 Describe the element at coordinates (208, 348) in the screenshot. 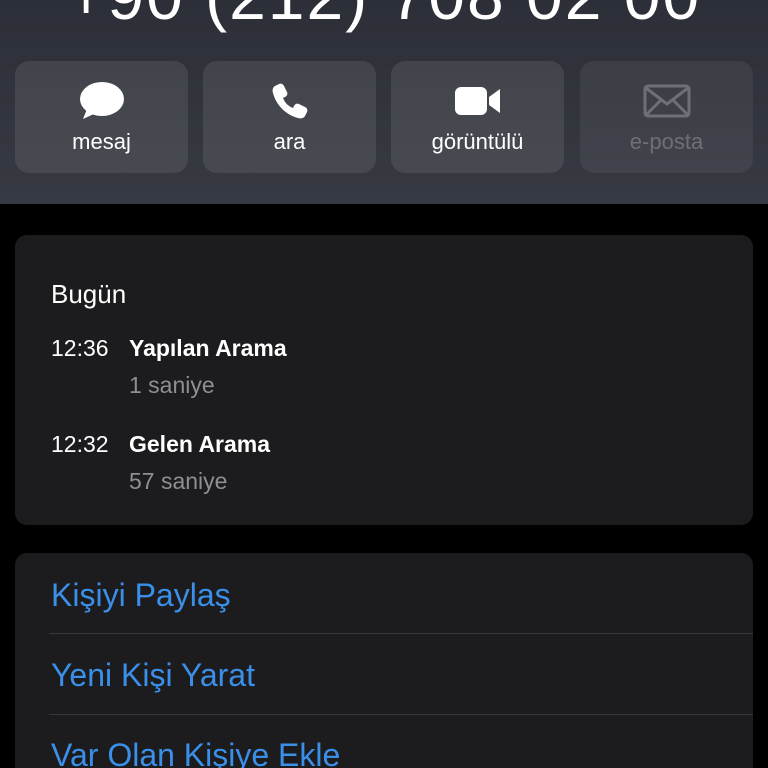

I see `call-type: Yapılan Arama` at that location.